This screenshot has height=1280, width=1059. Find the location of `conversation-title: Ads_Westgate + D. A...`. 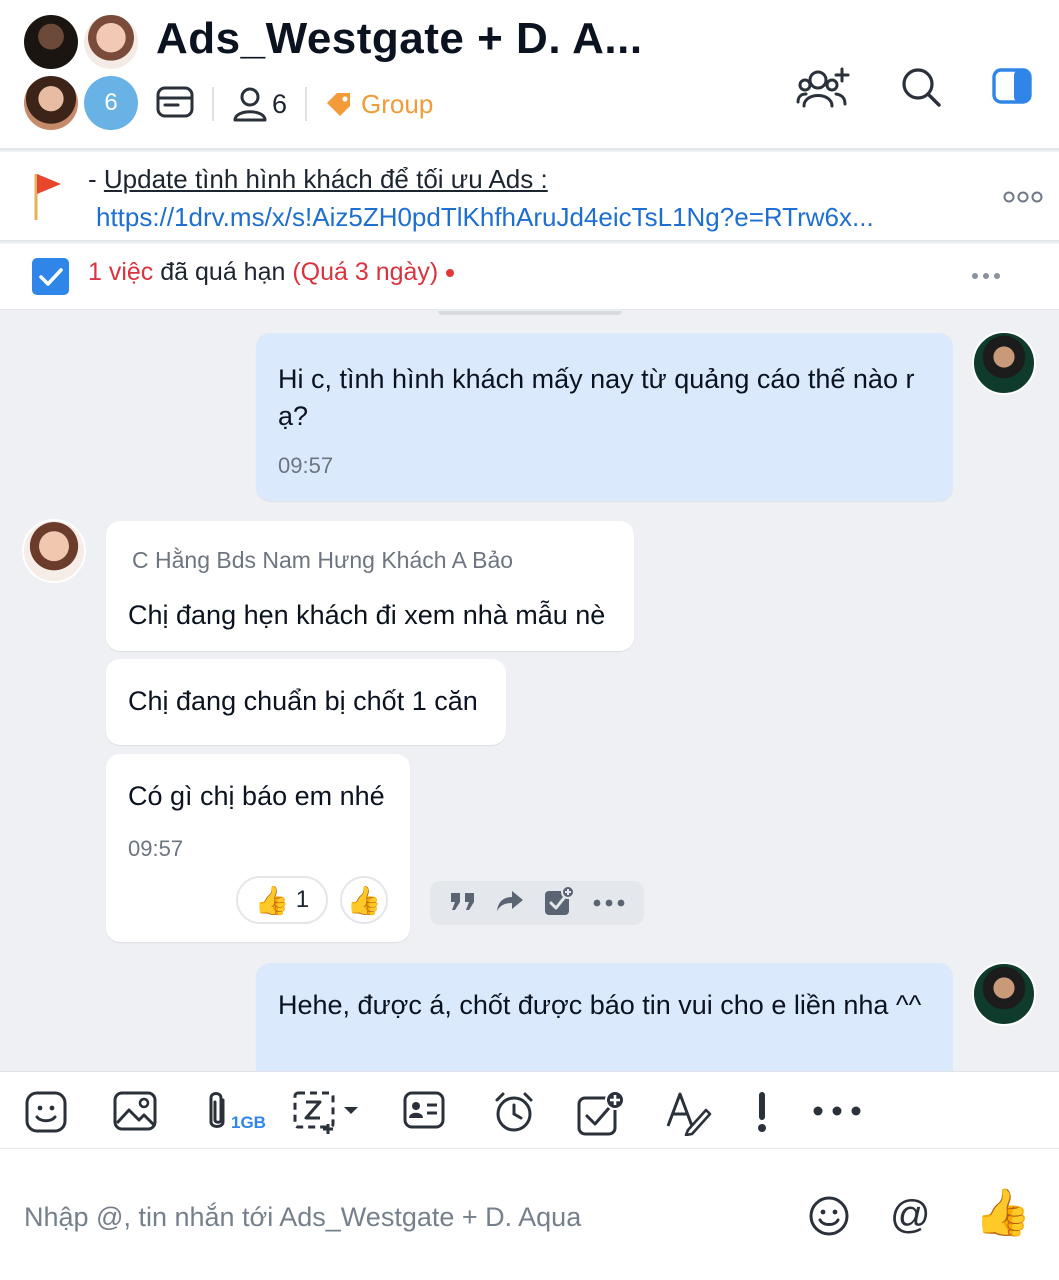

conversation-title: Ads_Westgate + D. A... is located at coordinates (399, 39).